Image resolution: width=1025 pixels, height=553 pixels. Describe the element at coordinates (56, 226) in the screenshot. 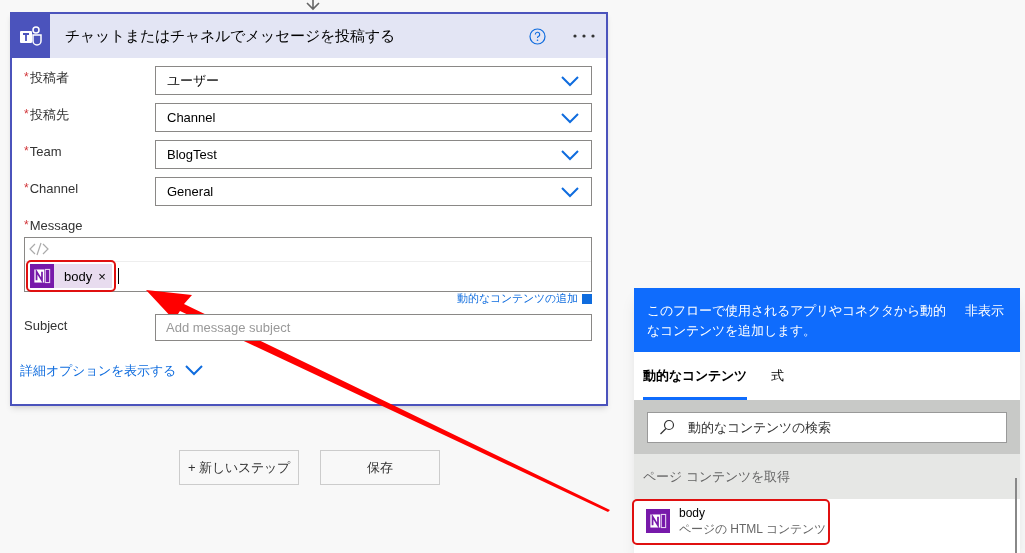

I see `field-label: Message` at that location.